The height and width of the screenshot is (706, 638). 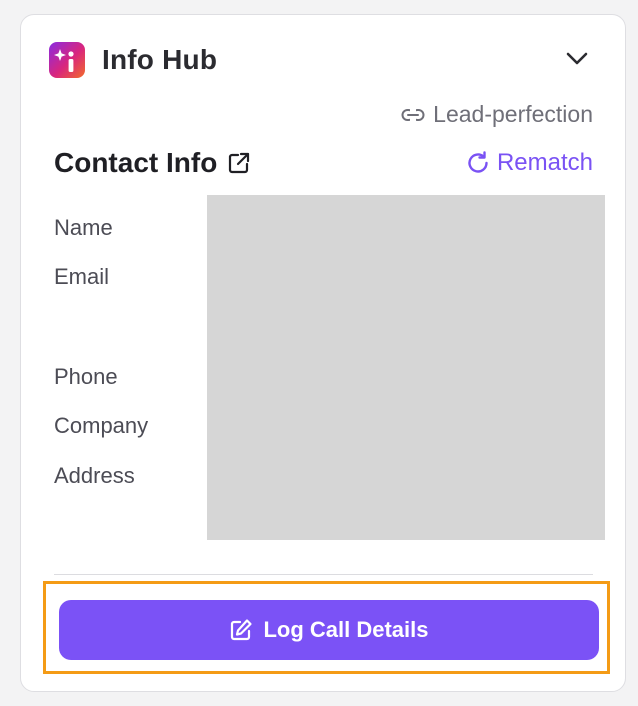 I want to click on app-title: Info Hub, so click(x=160, y=59).